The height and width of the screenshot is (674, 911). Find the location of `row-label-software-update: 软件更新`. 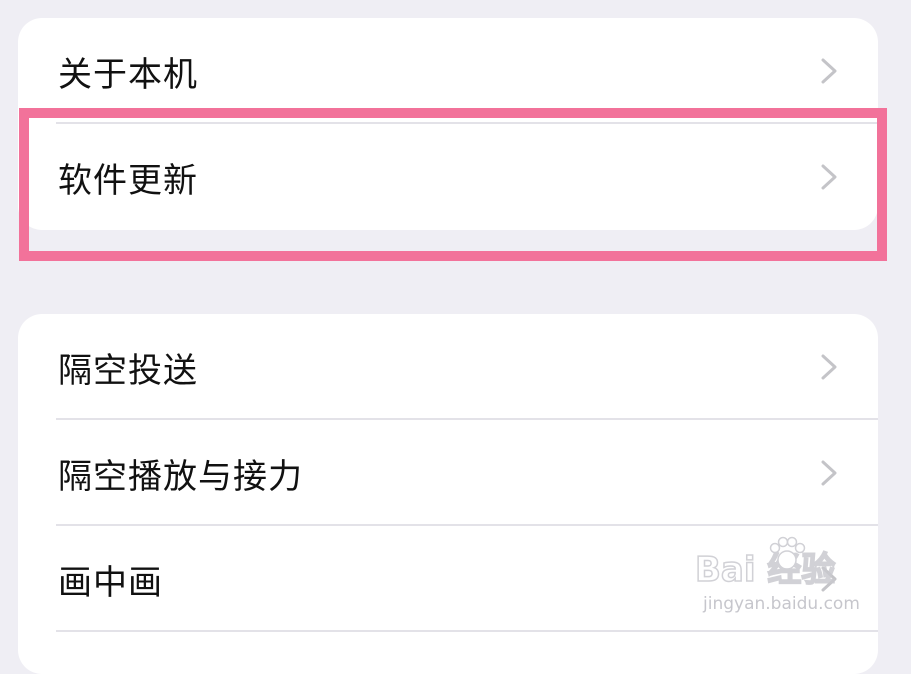

row-label-software-update: 软件更新 is located at coordinates (128, 180).